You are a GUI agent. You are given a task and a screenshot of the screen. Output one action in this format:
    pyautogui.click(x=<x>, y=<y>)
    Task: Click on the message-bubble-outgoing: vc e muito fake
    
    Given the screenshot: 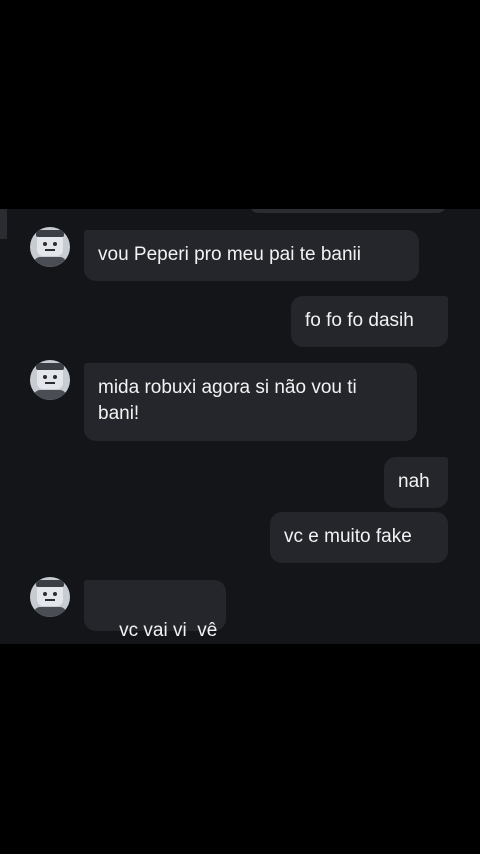 What is the action you would take?
    pyautogui.click(x=359, y=537)
    